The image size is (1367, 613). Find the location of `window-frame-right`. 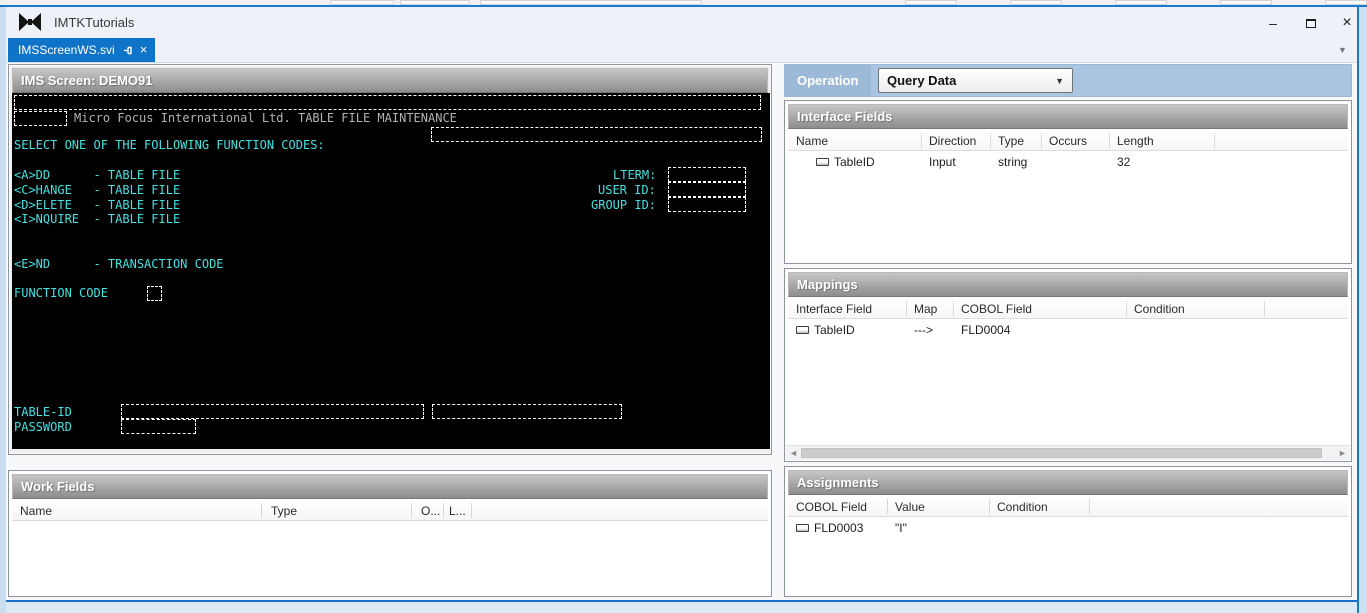

window-frame-right is located at coordinates (1363, 310).